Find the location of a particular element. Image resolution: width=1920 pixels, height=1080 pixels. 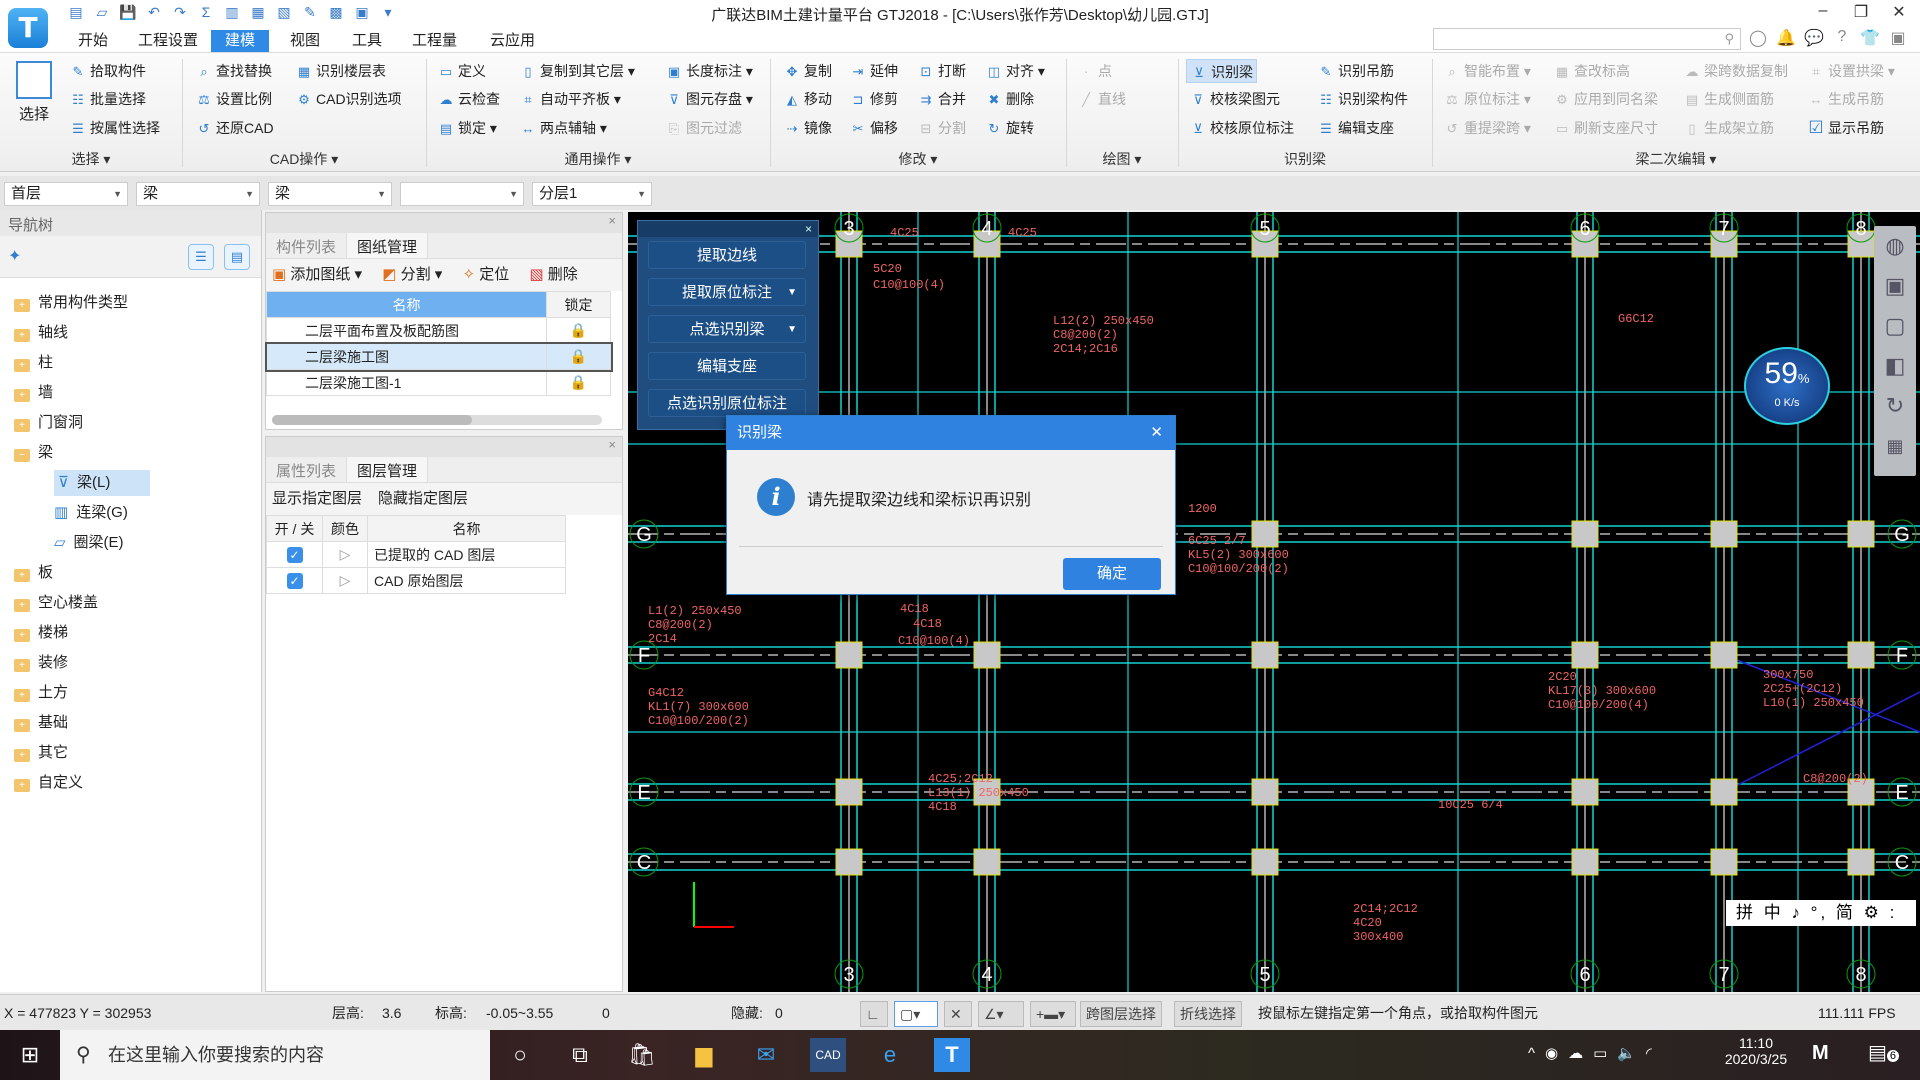

checkbox-icon: ☑ is located at coordinates (1816, 128).